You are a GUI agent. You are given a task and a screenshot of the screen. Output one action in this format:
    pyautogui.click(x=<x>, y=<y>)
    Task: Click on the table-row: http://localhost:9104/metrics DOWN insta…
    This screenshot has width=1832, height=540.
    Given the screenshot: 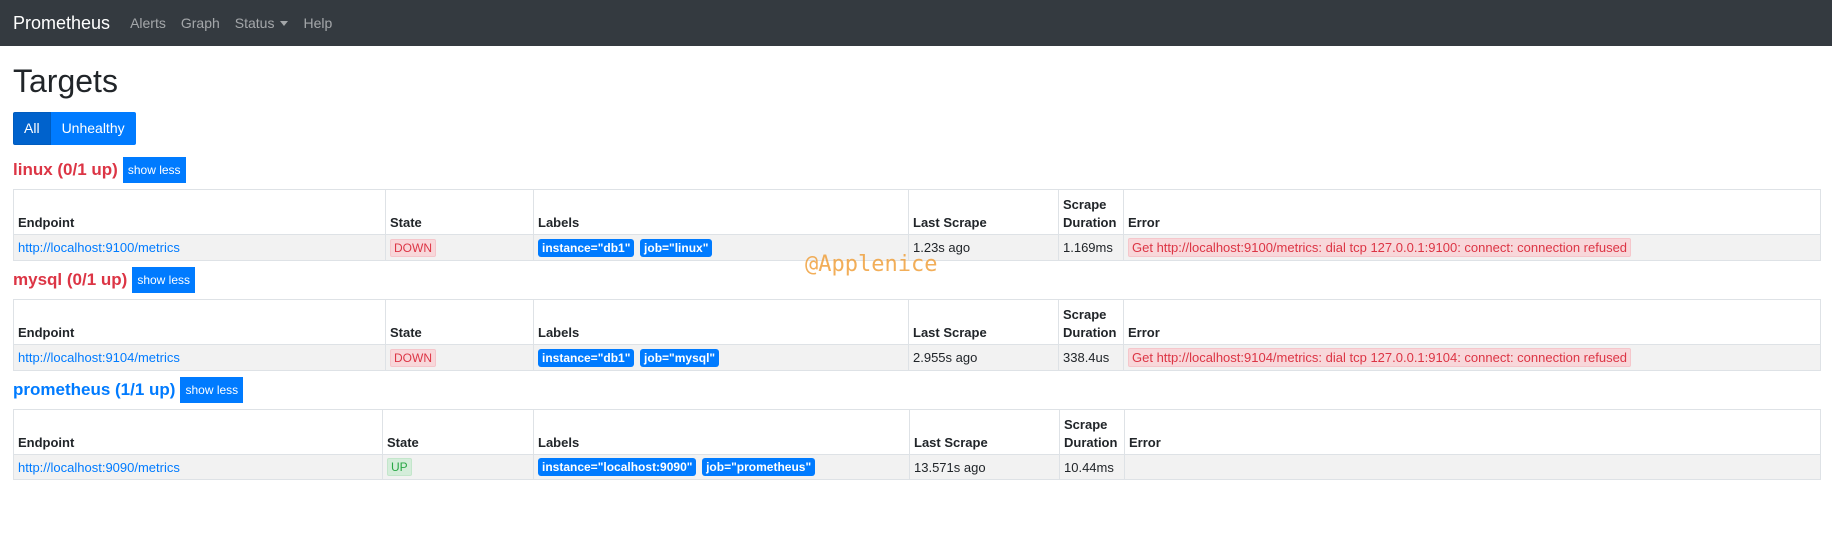 What is the action you would take?
    pyautogui.click(x=917, y=358)
    